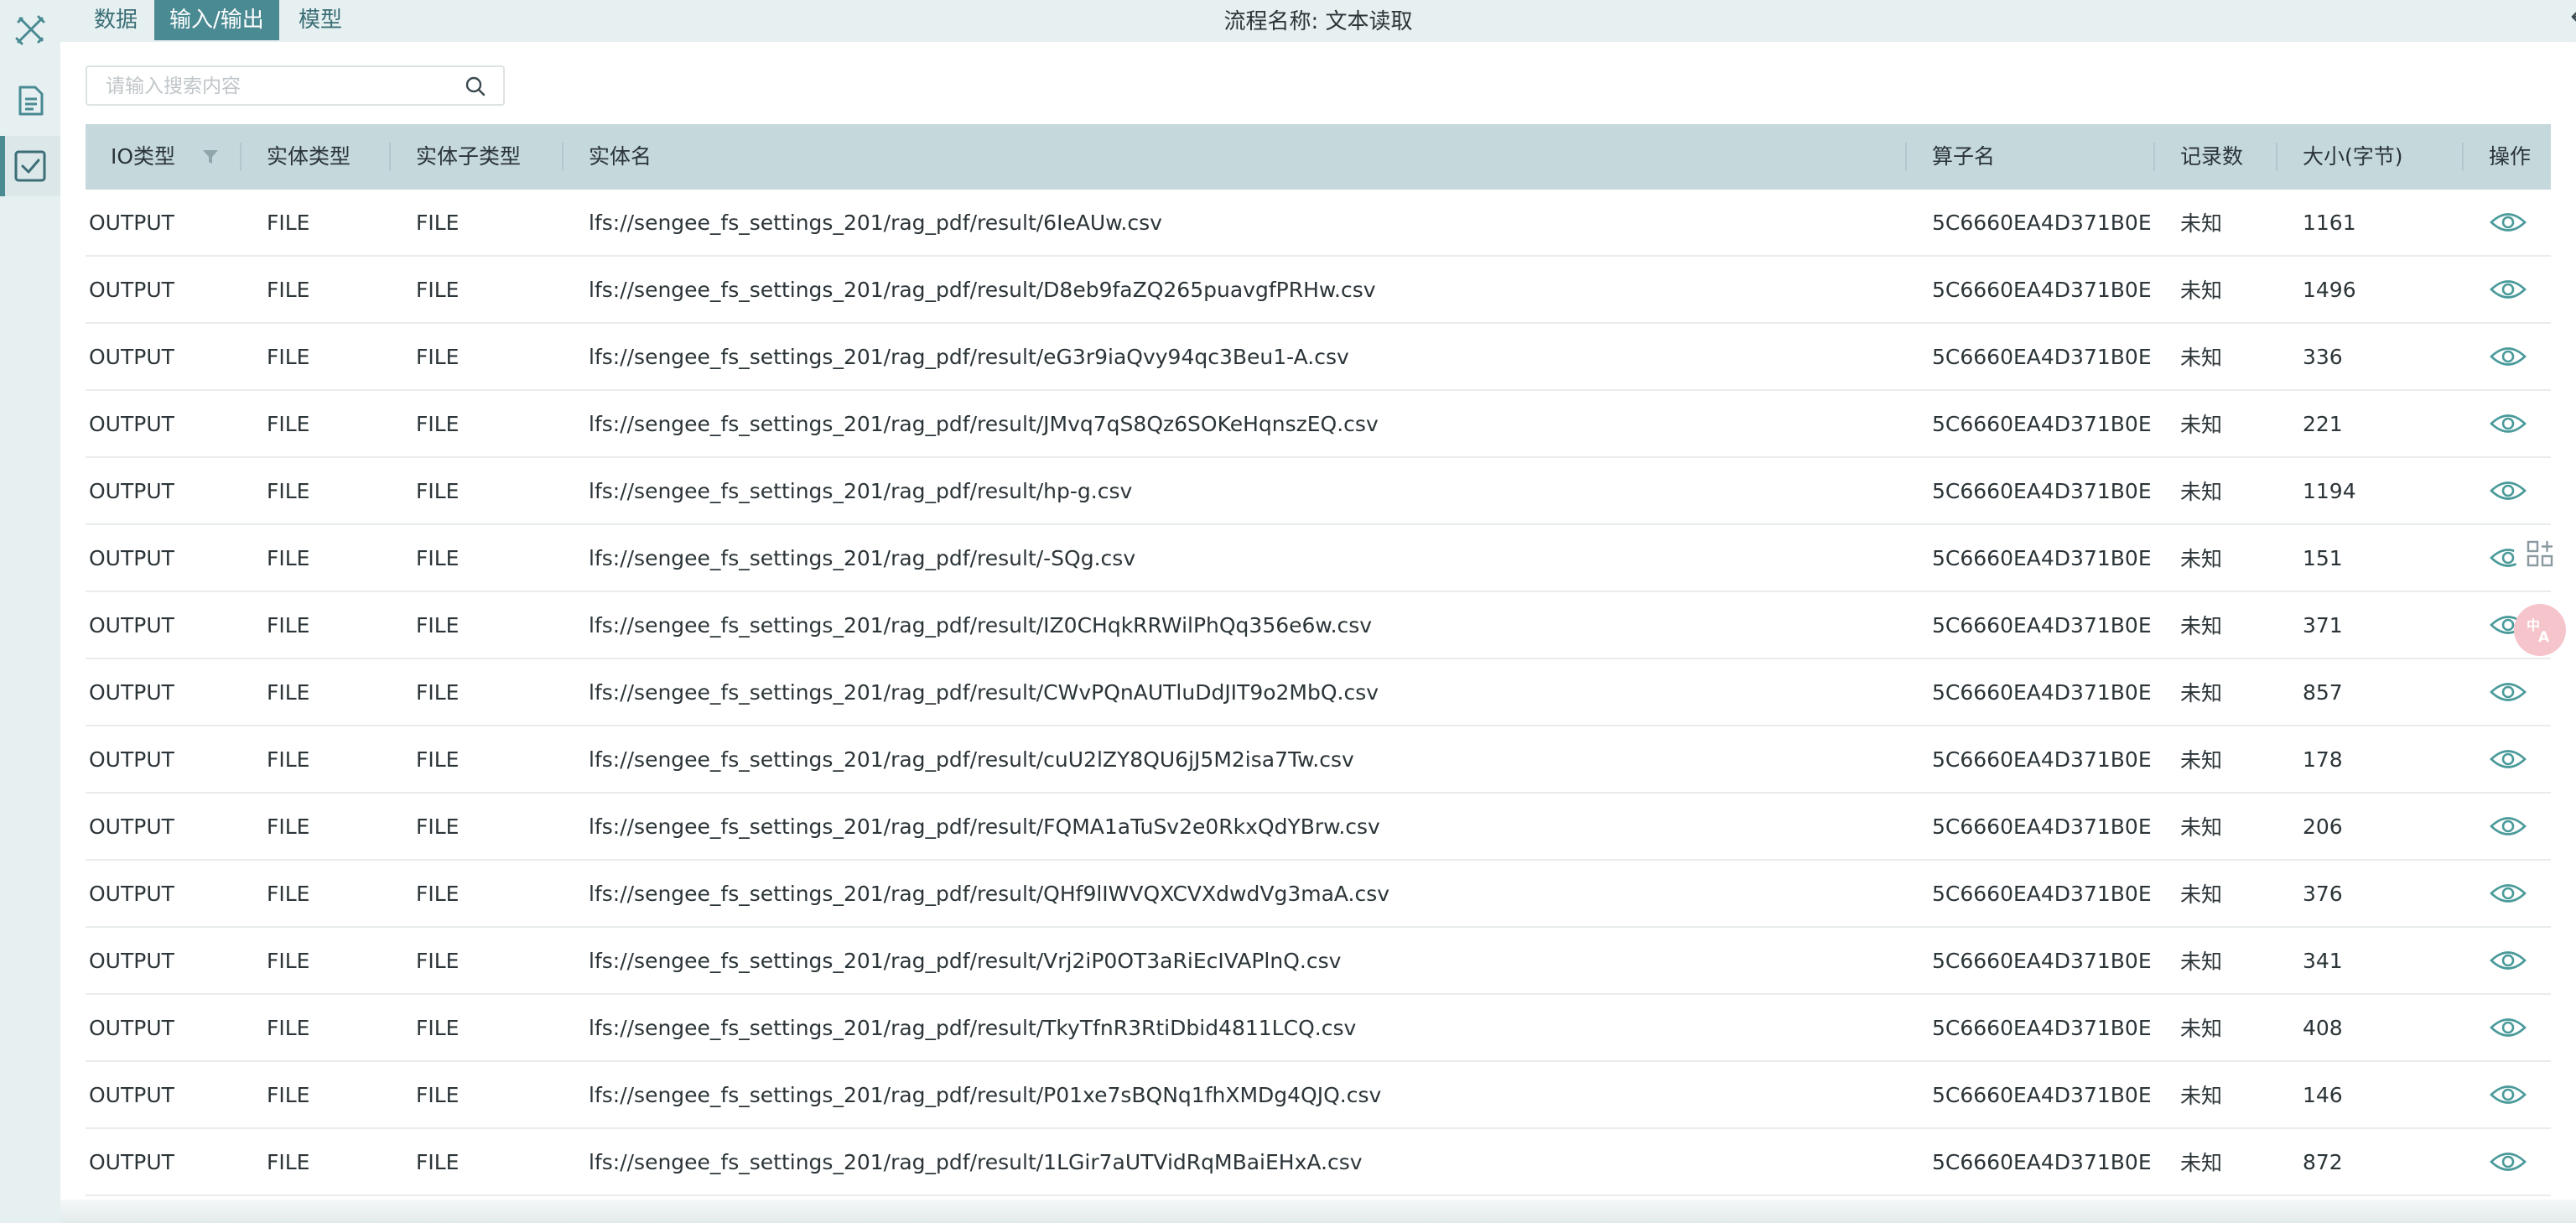 The width and height of the screenshot is (2576, 1223). I want to click on sidebar-item-check, so click(30, 166).